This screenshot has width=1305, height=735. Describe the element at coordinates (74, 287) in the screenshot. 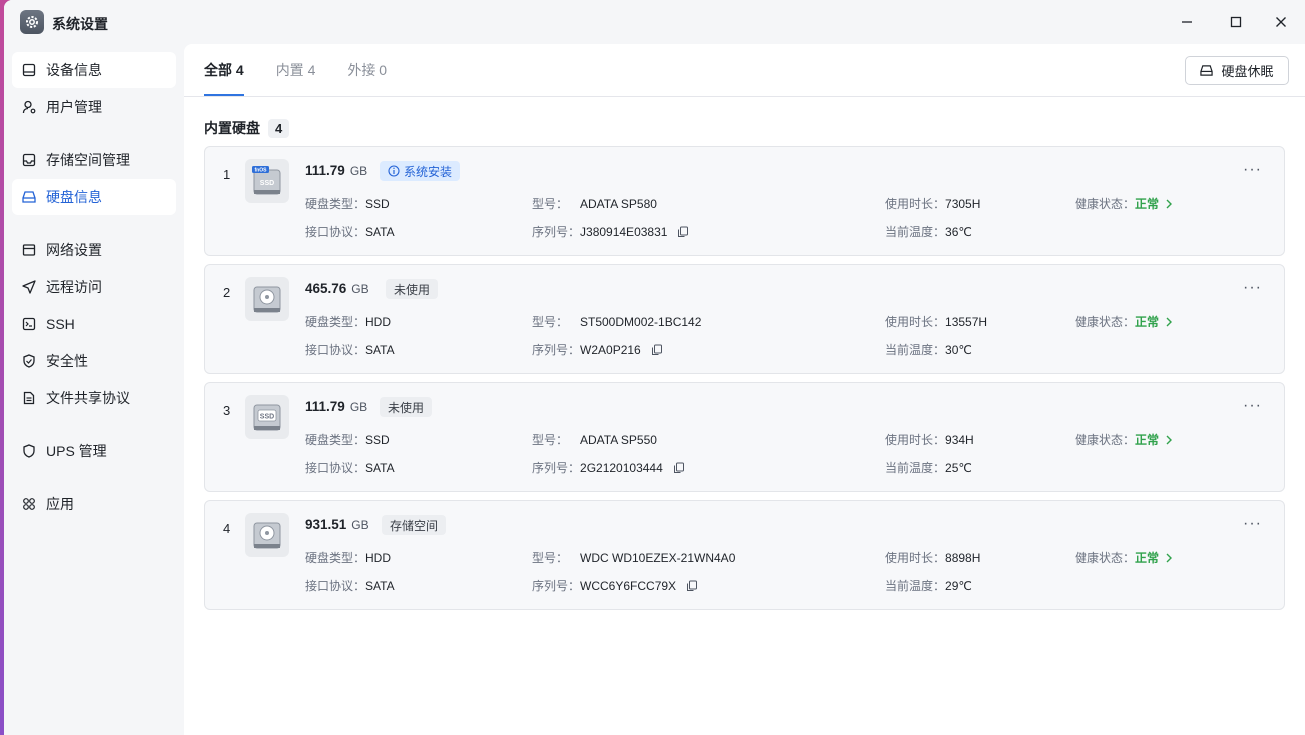

I see `sidebar-item-label: 远程访问` at that location.